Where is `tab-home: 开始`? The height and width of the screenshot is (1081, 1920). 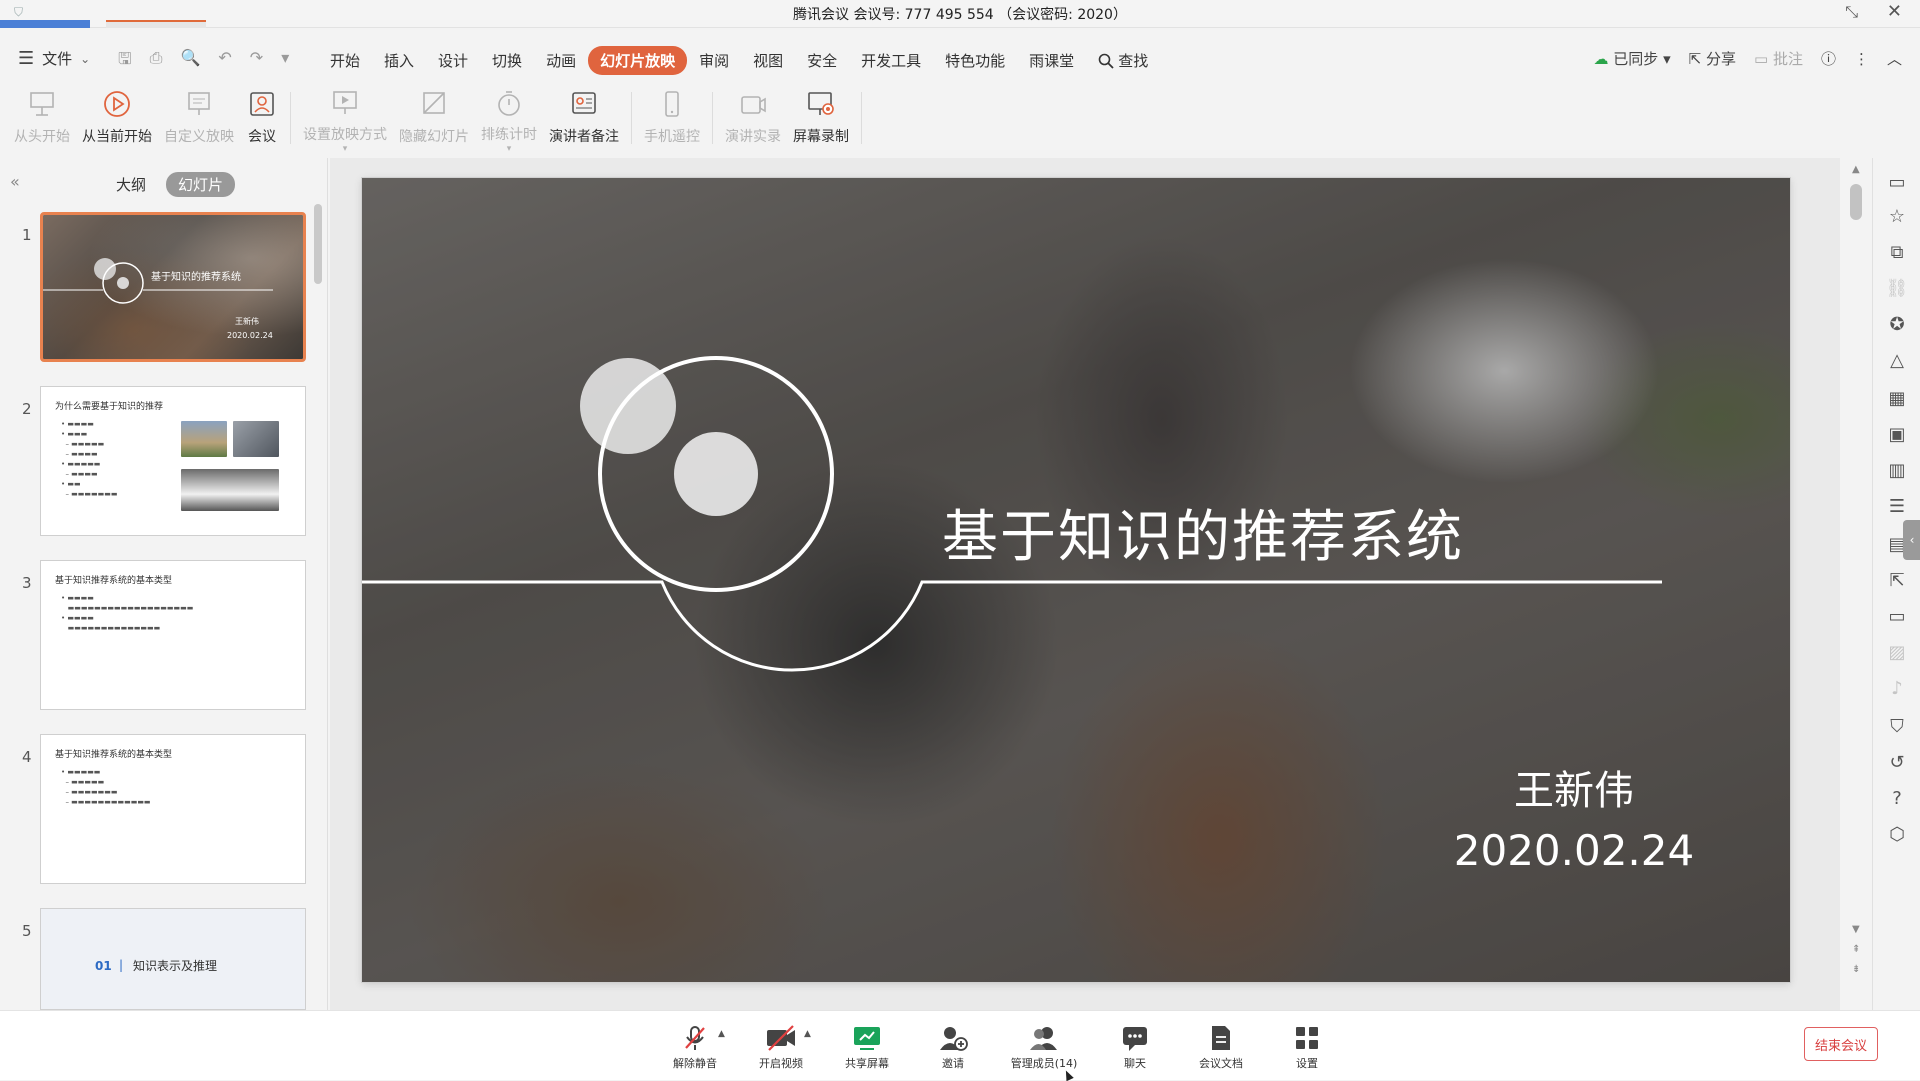 tab-home: 开始 is located at coordinates (345, 60).